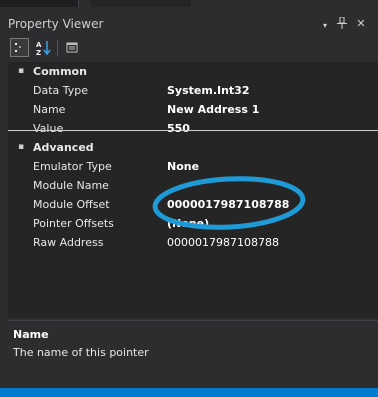  What do you see at coordinates (229, 203) in the screenshot?
I see `highlight-ellipse` at bounding box center [229, 203].